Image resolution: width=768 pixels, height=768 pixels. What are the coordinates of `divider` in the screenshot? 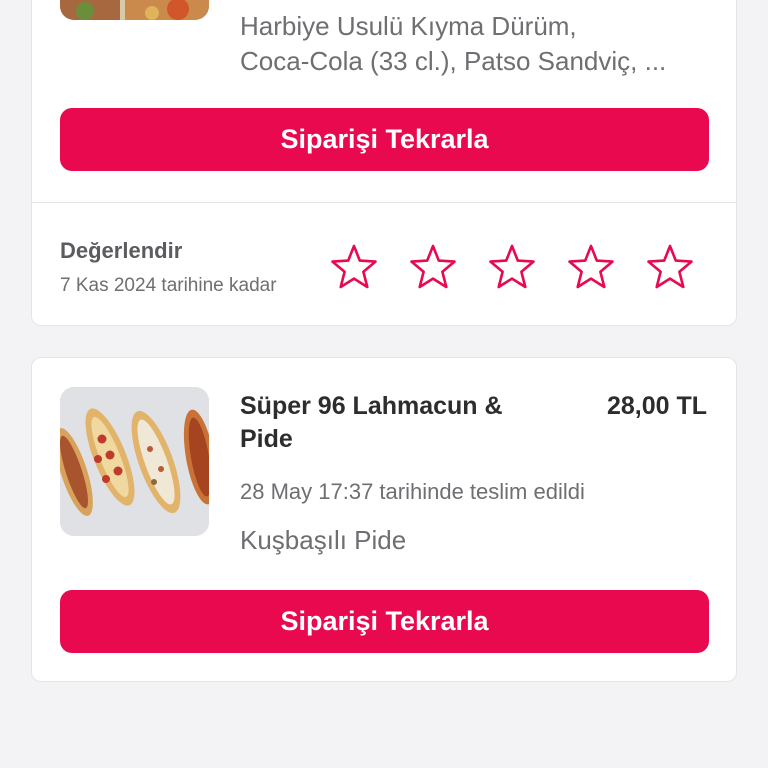 It's located at (384, 202).